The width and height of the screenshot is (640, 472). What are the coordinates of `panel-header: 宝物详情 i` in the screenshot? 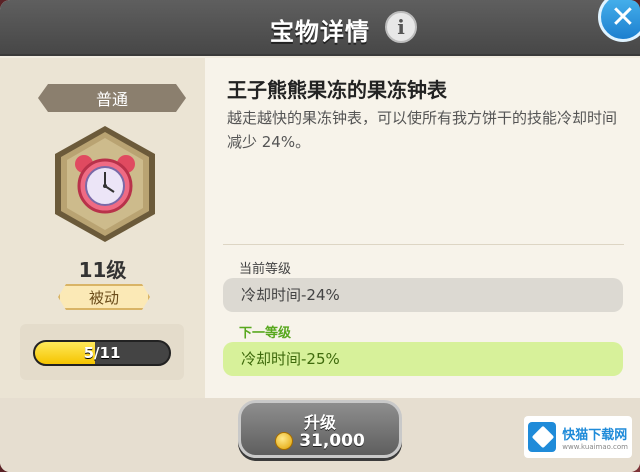 It's located at (320, 28).